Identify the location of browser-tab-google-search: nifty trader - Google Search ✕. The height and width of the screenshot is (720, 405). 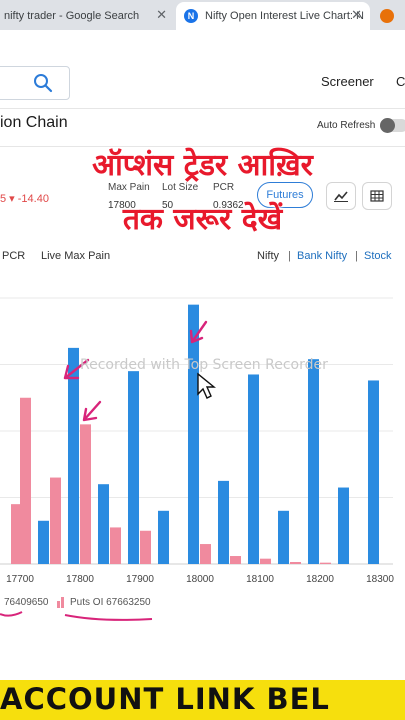
(87, 16).